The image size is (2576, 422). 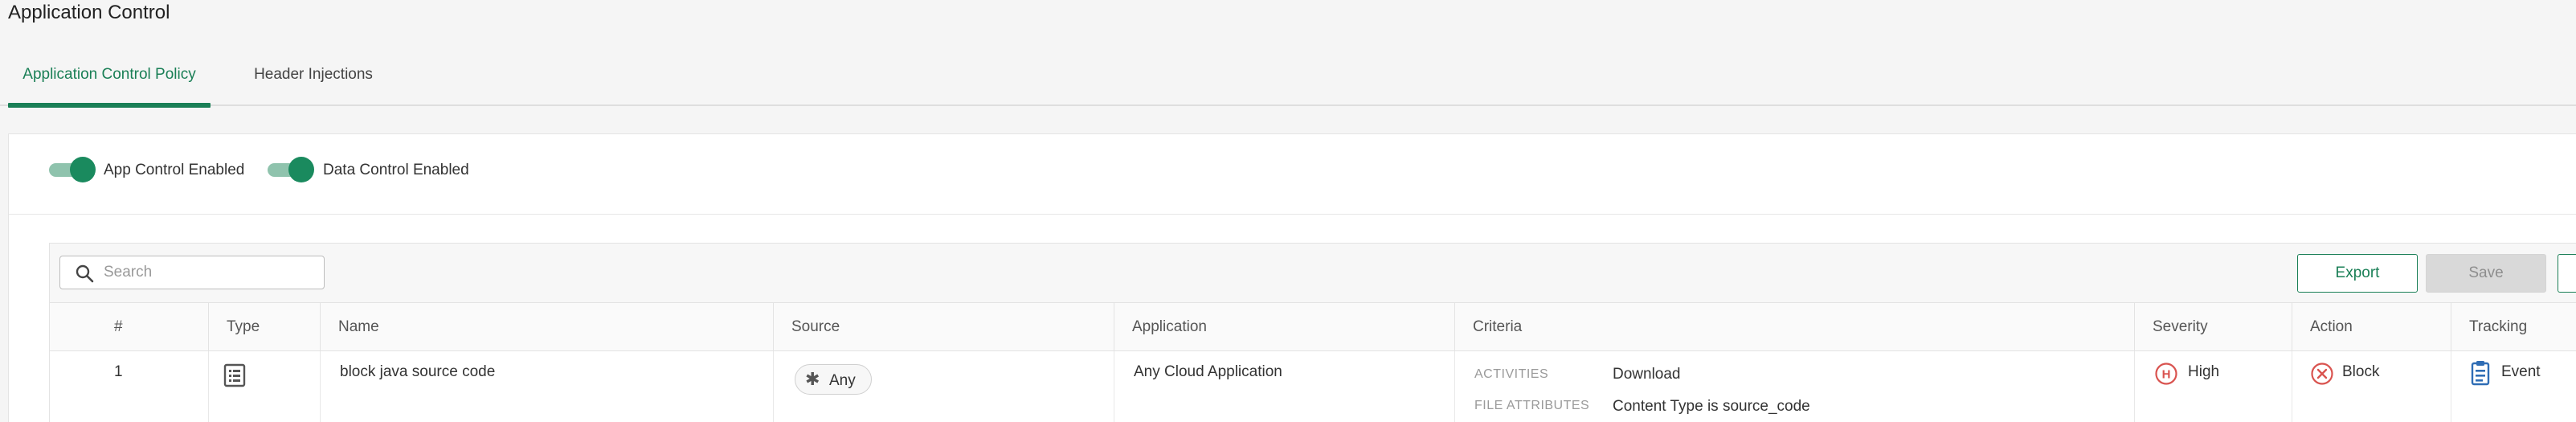 What do you see at coordinates (546, 327) in the screenshot?
I see `col-name: Name` at bounding box center [546, 327].